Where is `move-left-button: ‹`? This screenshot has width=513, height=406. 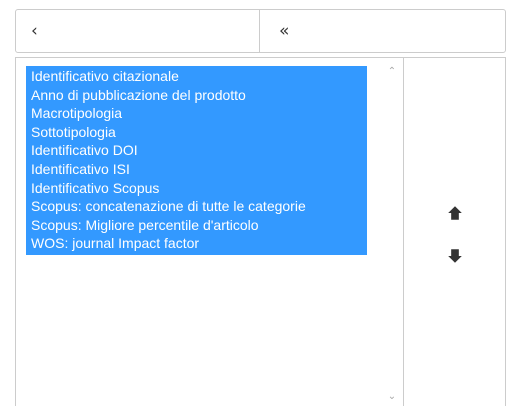 move-left-button: ‹ is located at coordinates (137, 31).